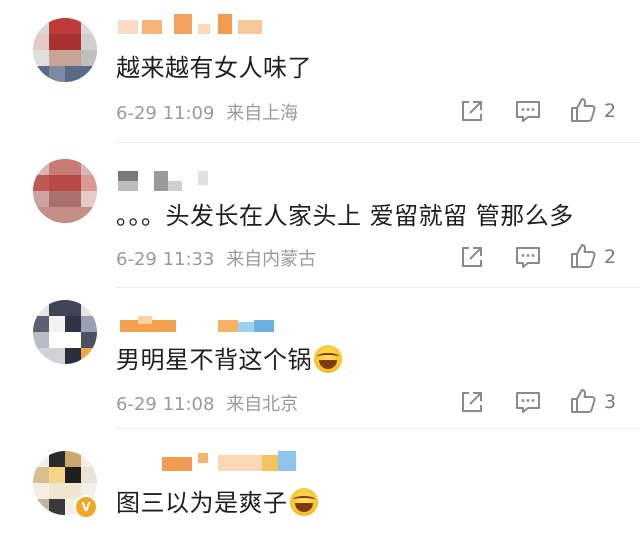 This screenshot has width=640, height=543. What do you see at coordinates (262, 404) in the screenshot?
I see `comment-location: 来自北京` at bounding box center [262, 404].